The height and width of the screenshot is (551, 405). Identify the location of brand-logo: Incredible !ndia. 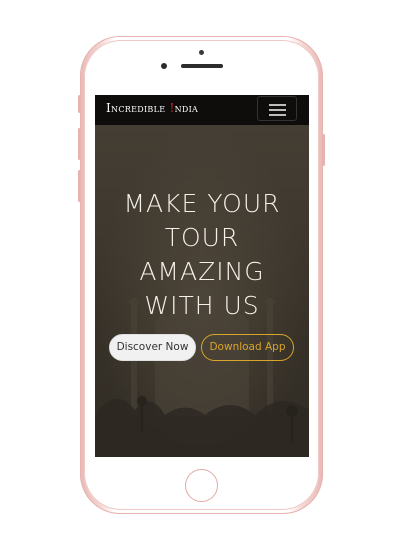
(152, 108).